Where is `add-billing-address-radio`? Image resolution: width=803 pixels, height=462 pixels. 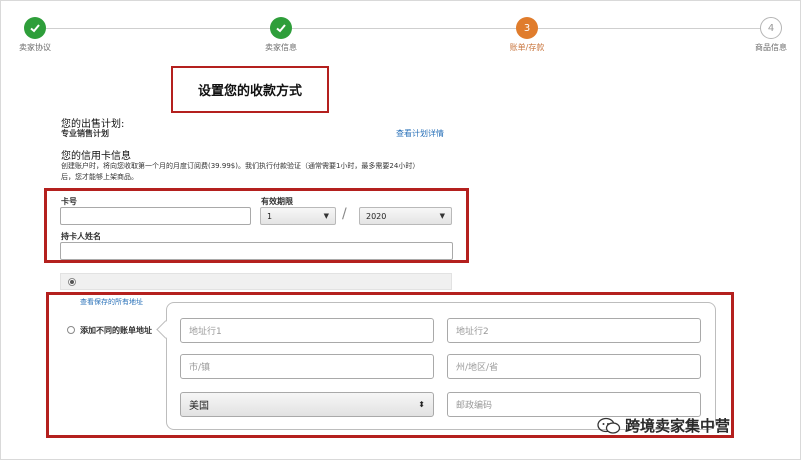 add-billing-address-radio is located at coordinates (71, 330).